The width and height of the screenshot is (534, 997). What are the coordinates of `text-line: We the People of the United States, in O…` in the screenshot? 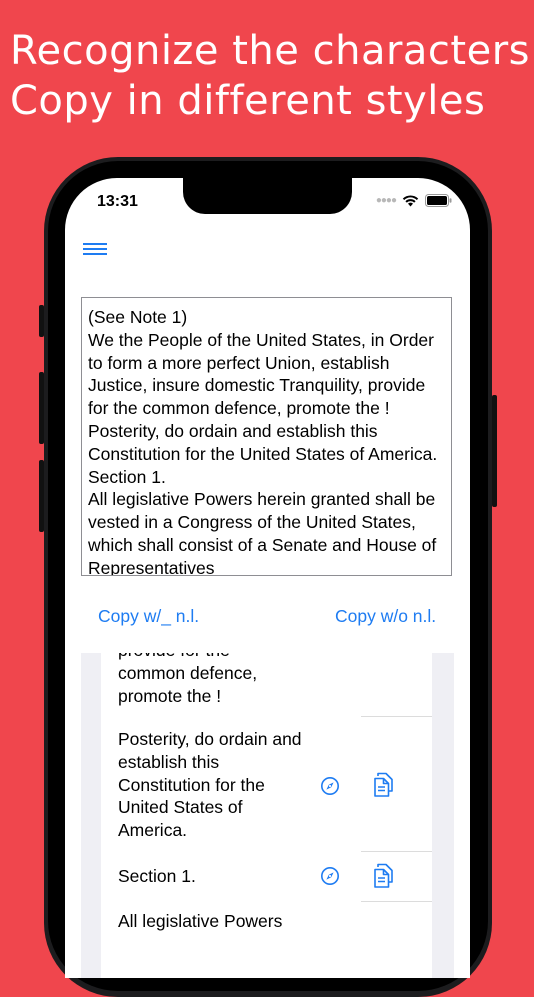 It's located at (261, 339).